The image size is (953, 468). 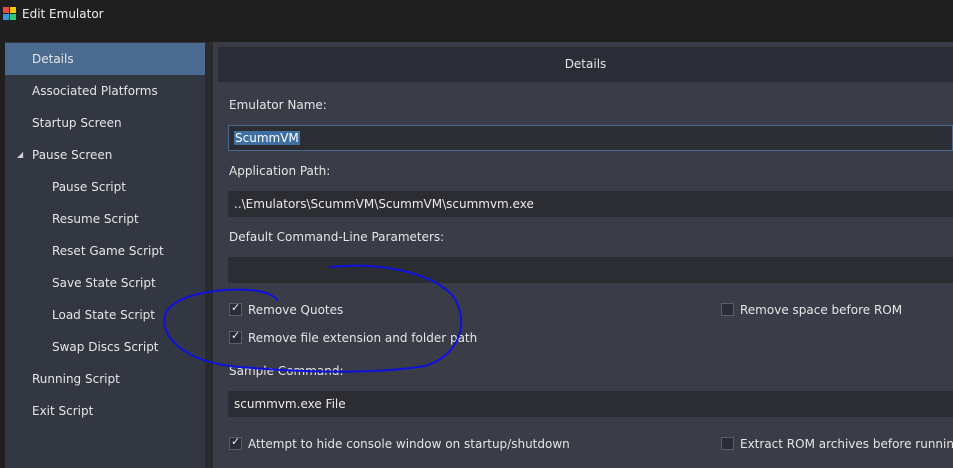 What do you see at coordinates (105, 59) in the screenshot?
I see `sidebar-item-details: Details` at bounding box center [105, 59].